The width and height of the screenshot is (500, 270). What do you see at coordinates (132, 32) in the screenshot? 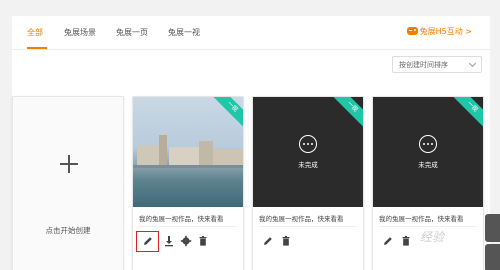
I see `tab-one-page: 兔展一页` at bounding box center [132, 32].